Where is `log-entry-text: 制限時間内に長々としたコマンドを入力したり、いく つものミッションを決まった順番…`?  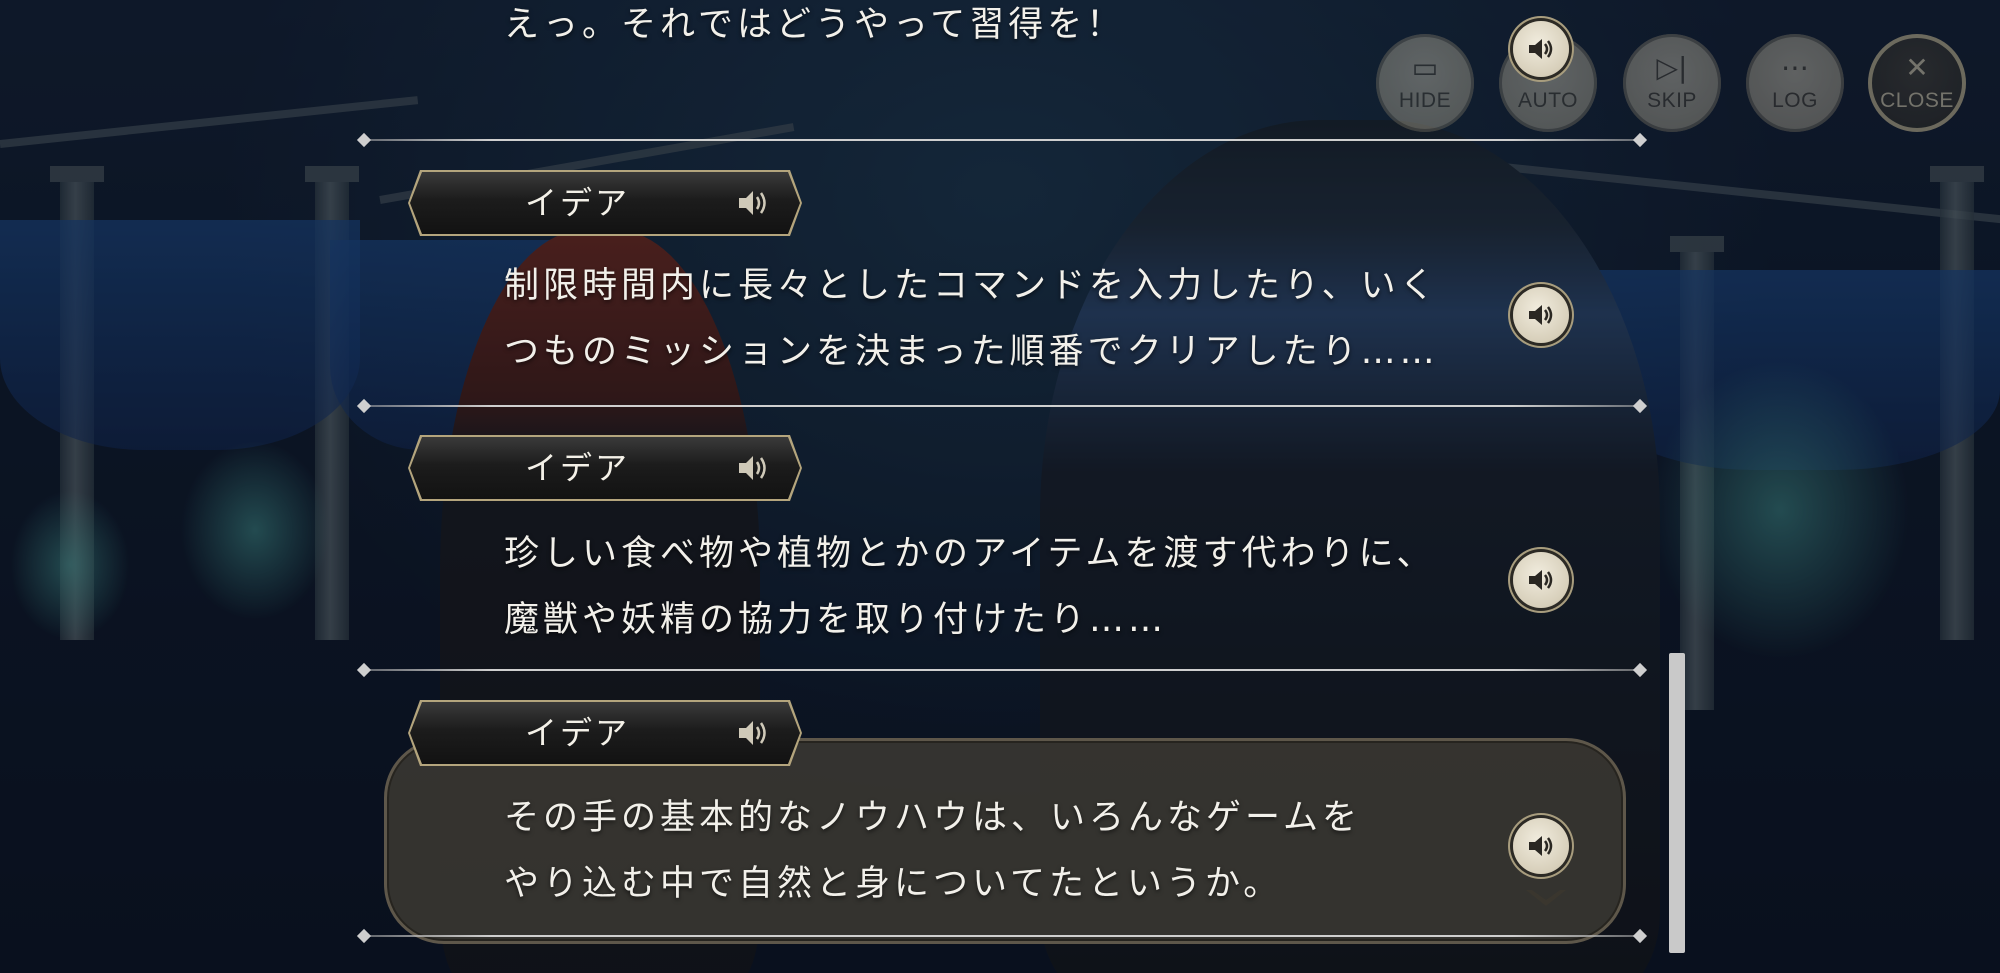
log-entry-text: 制限時間内に長々としたコマンドを入力したり、いく つものミッションを決まった順番… is located at coordinates (1004, 319).